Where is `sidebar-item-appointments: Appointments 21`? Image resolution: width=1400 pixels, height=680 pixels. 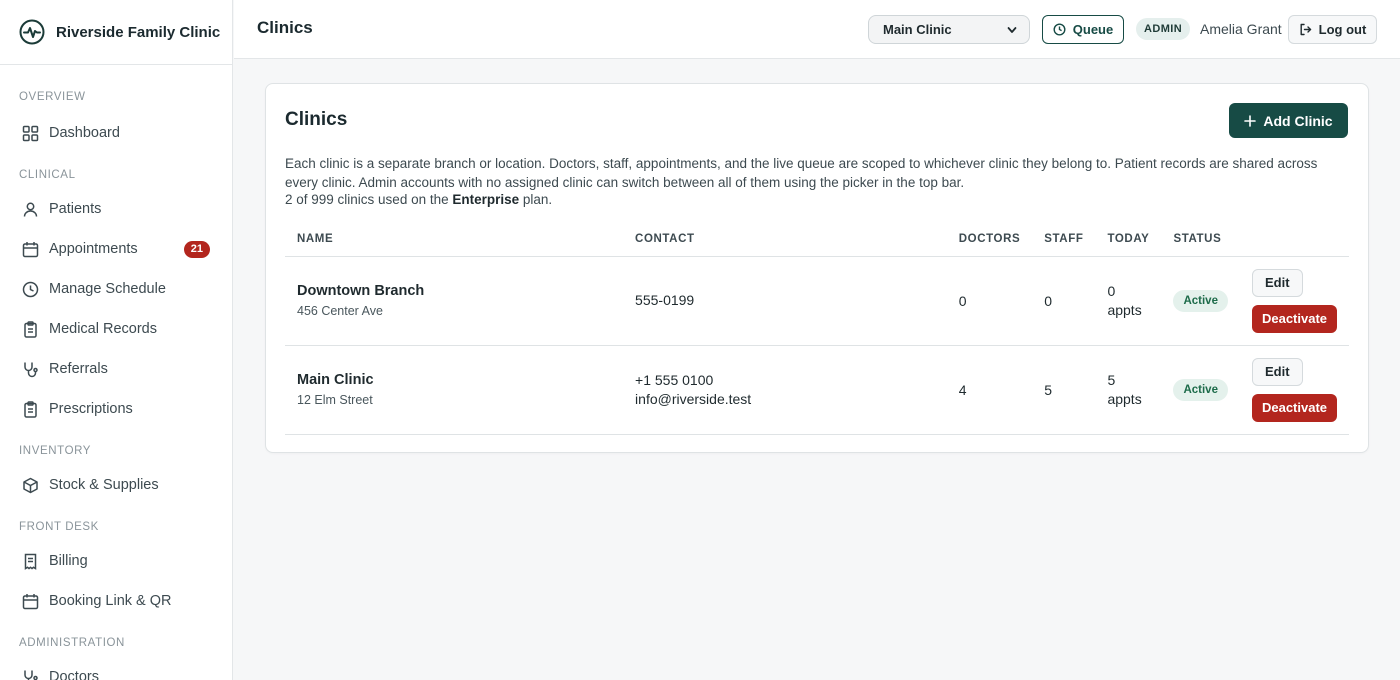 sidebar-item-appointments: Appointments 21 is located at coordinates (116, 249).